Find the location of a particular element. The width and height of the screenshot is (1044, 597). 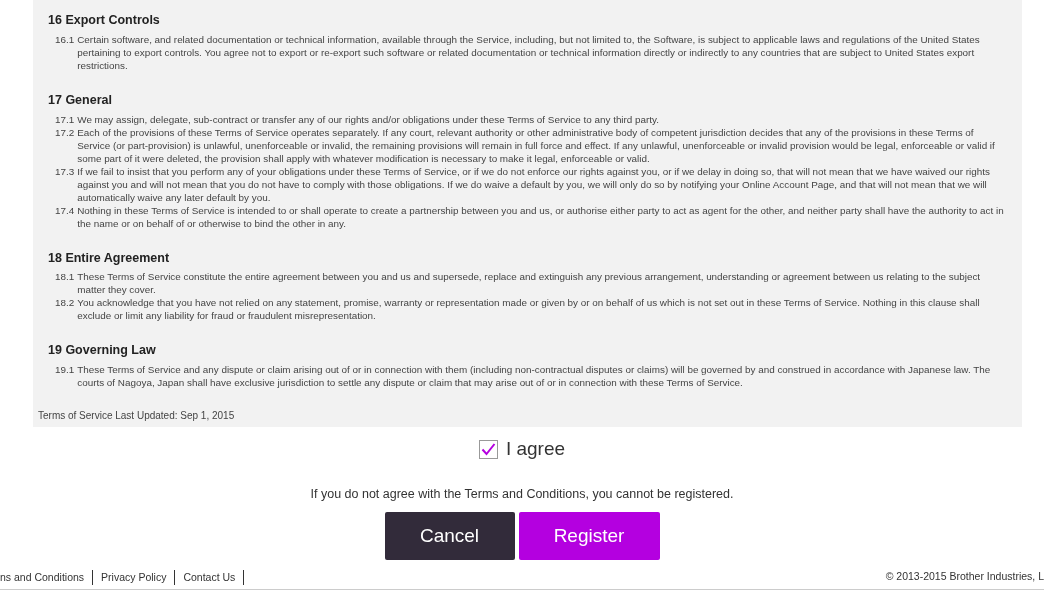

footer-link: Privacy Policy is located at coordinates (134, 577).